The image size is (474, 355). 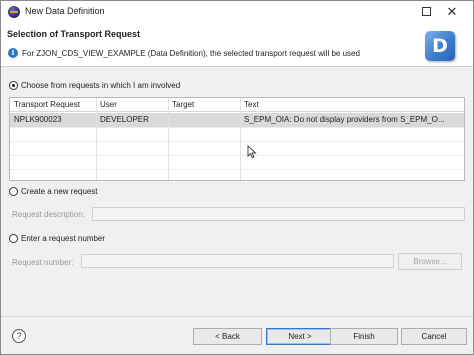 I want to click on cell-user: DEVELOPER, so click(x=132, y=120).